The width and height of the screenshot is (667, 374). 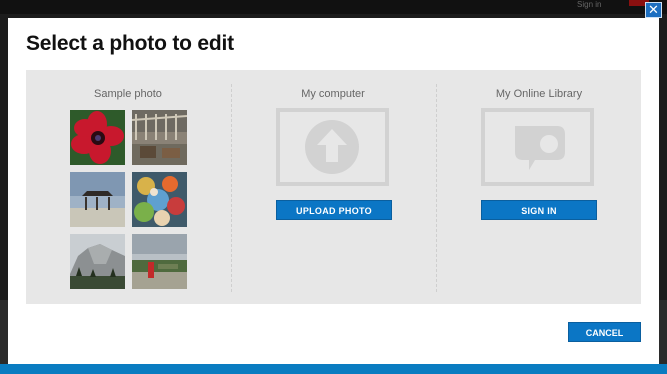 What do you see at coordinates (333, 7) in the screenshot?
I see `background-top-bar: Sign in` at bounding box center [333, 7].